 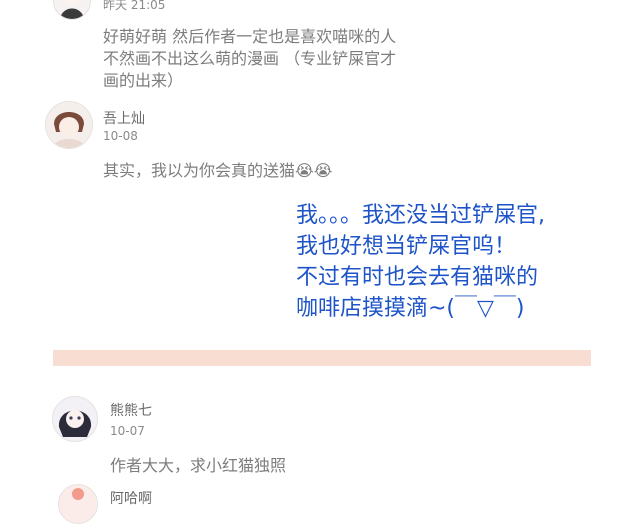 What do you see at coordinates (131, 410) in the screenshot?
I see `commenter-name: 熊熊七` at bounding box center [131, 410].